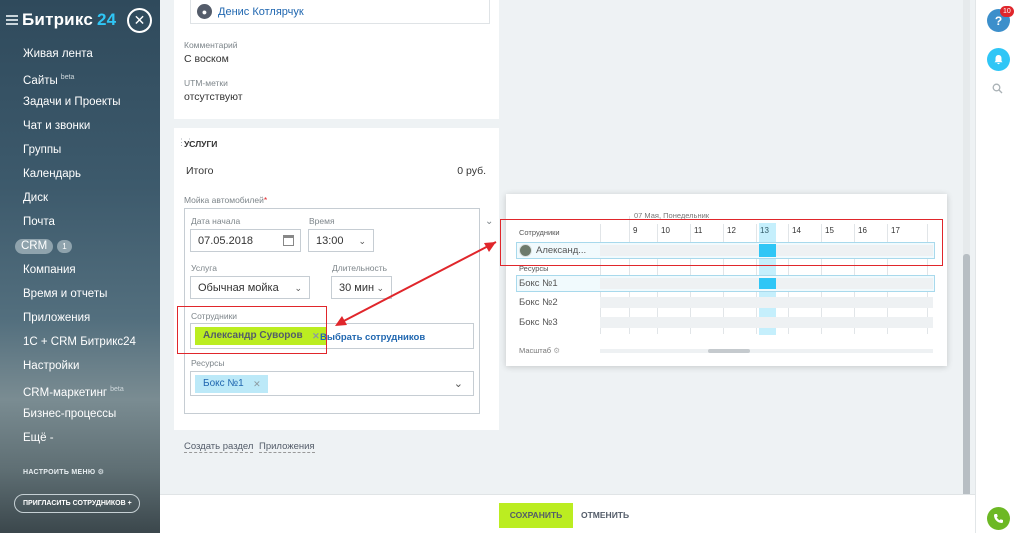 This screenshot has width=1024, height=533. Describe the element at coordinates (226, 200) in the screenshot. I see `booking-label: Мойка автомобилей*` at that location.